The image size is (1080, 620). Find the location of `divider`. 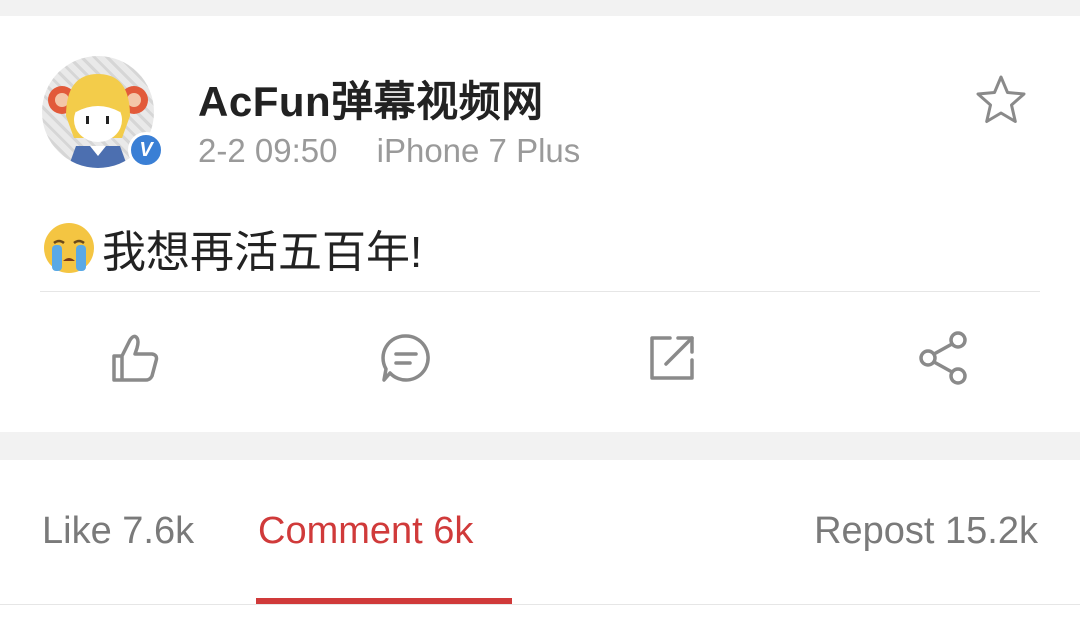

divider is located at coordinates (540, 291).